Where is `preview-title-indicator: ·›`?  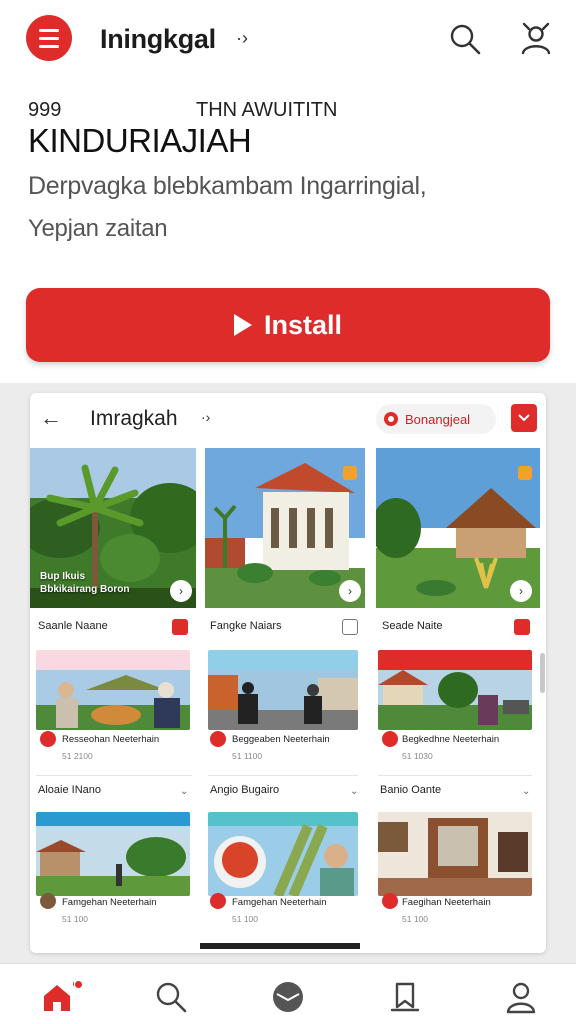 preview-title-indicator: ·› is located at coordinates (206, 417).